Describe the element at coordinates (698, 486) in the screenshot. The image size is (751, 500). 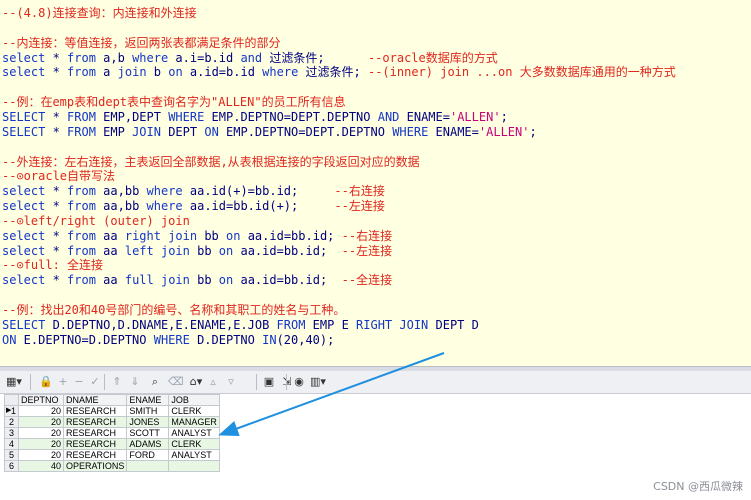
I see `watermark: CSDN @西瓜微辣` at that location.